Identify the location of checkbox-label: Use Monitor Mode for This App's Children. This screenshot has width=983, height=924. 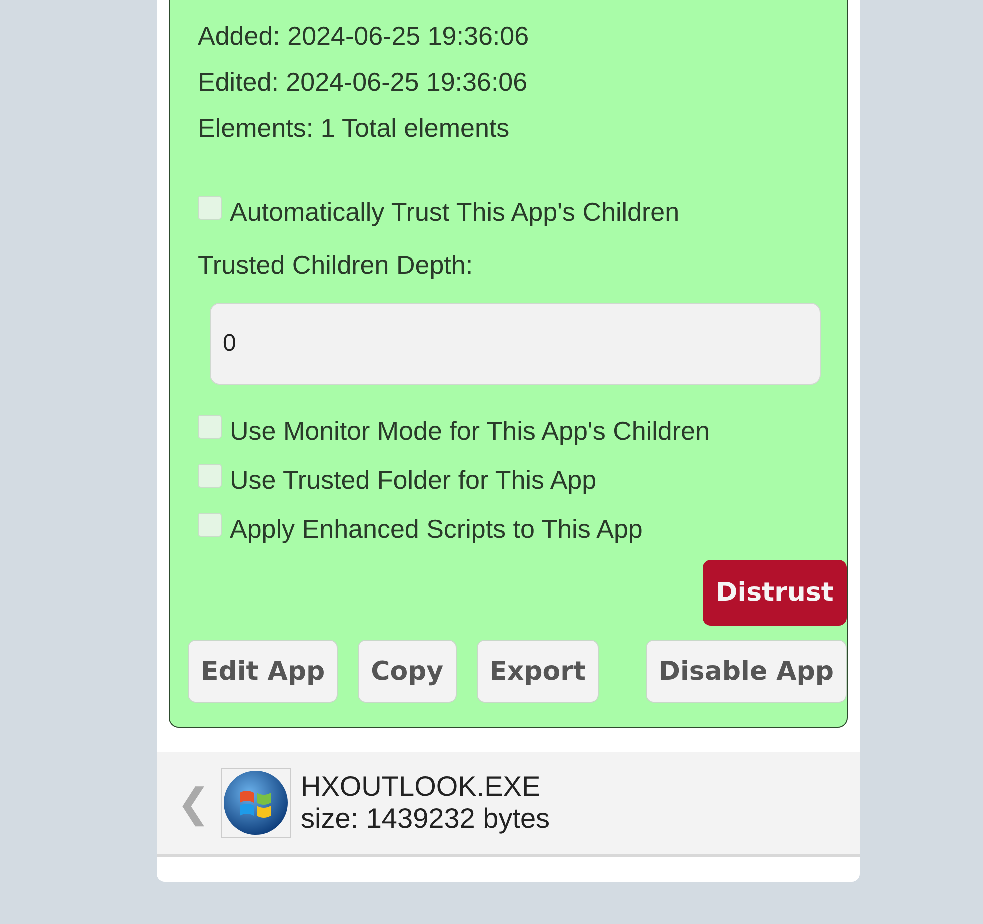
(470, 431).